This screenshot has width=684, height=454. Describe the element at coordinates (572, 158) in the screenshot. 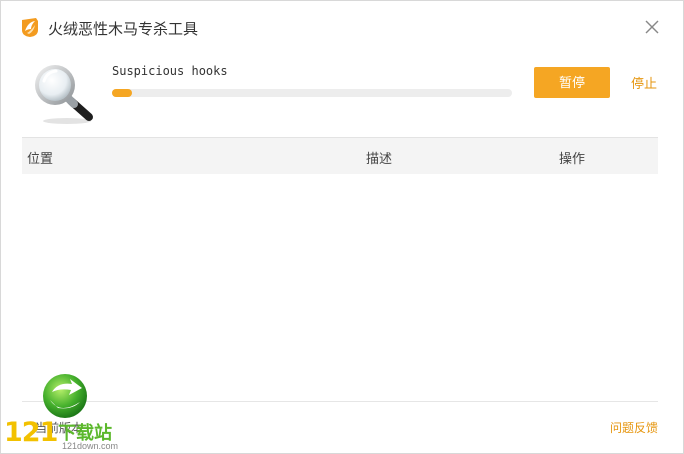

I see `column-action: 操作` at that location.